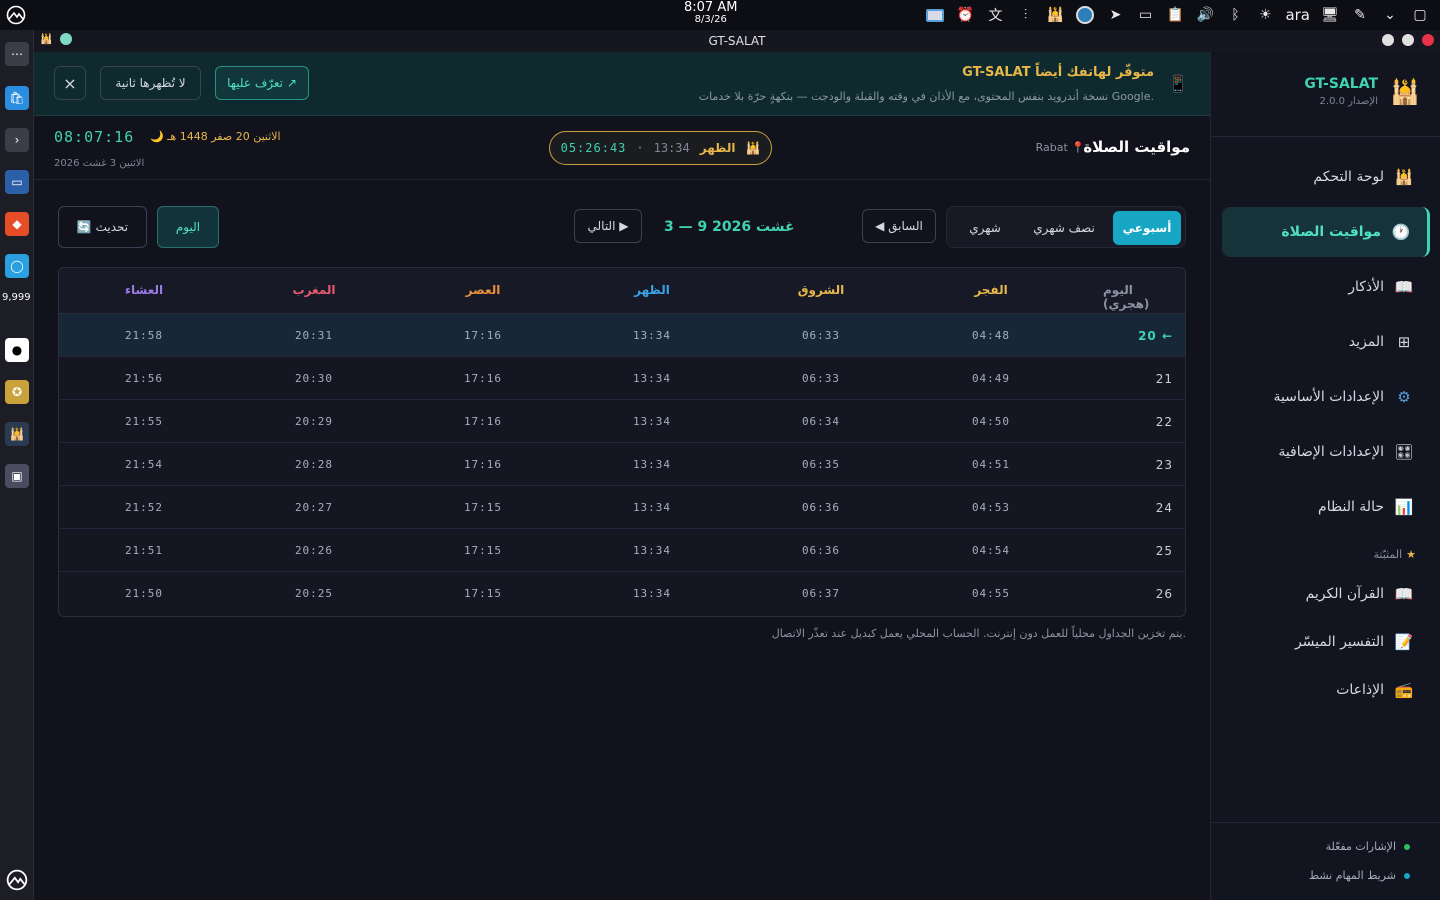  Describe the element at coordinates (1404, 690) in the screenshot. I see `radio-icon: 📻` at that location.